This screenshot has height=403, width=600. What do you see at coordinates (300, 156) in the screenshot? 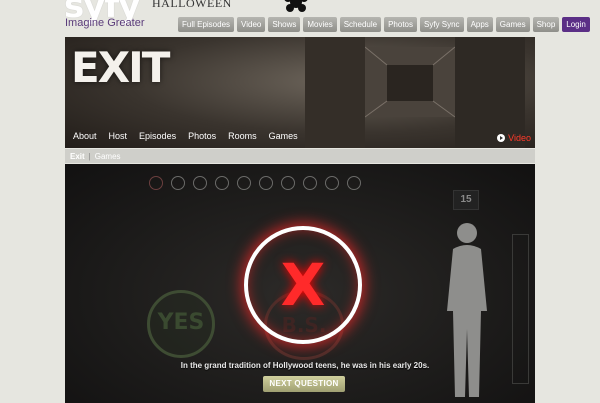
I see `breadcrumb: Exit | Games` at bounding box center [300, 156].